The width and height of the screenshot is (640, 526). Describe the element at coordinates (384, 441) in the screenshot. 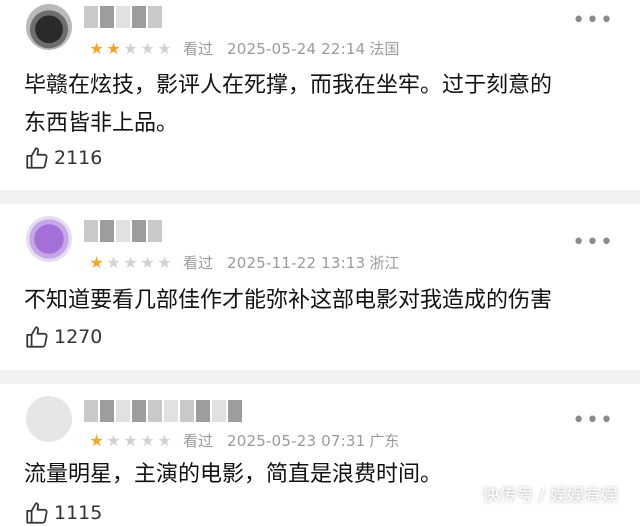

I see `comment-location: 广东` at that location.